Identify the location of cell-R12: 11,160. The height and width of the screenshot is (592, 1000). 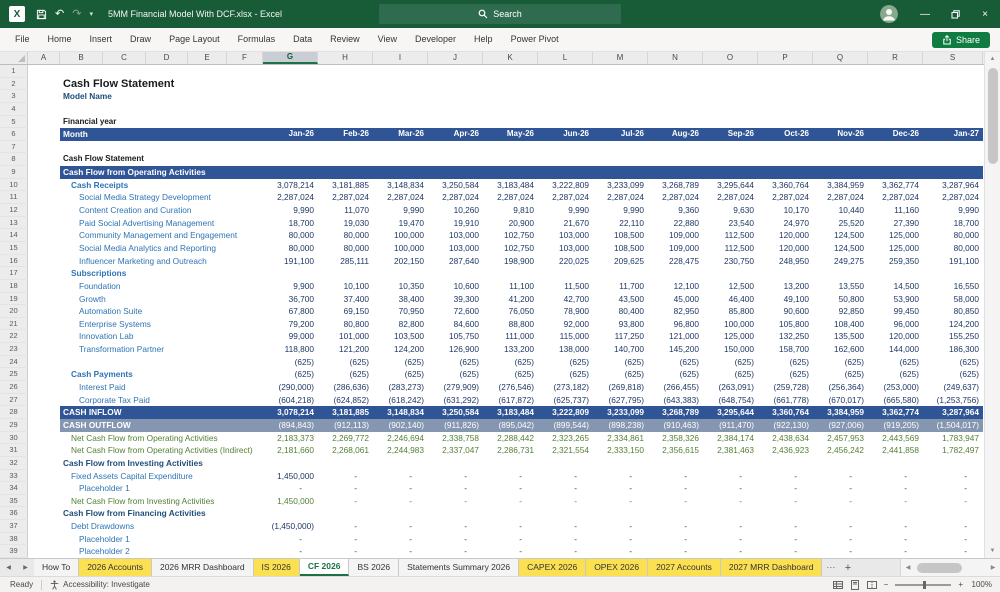
(895, 210).